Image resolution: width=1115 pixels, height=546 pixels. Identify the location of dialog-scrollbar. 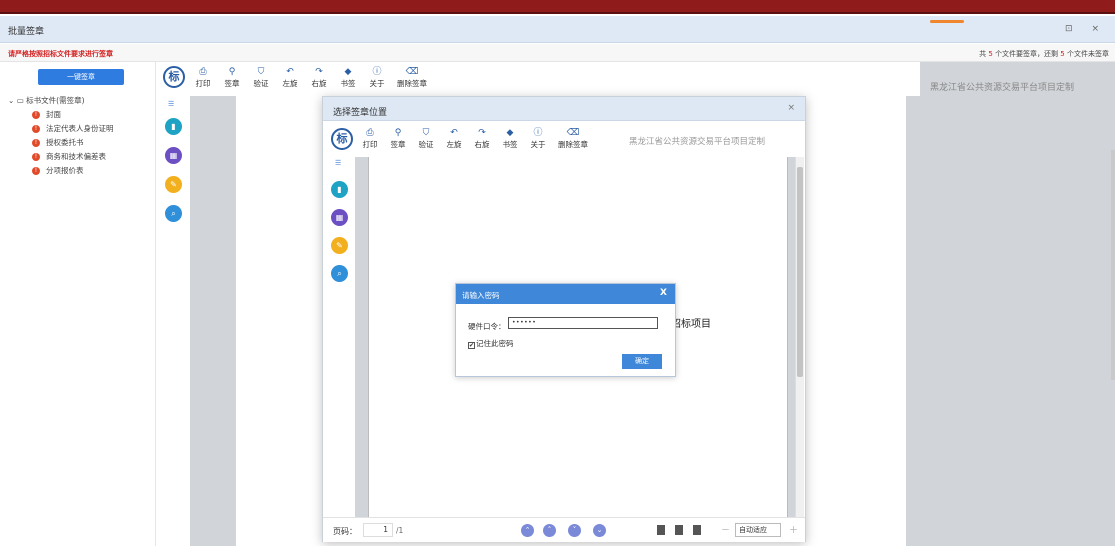
(799, 337).